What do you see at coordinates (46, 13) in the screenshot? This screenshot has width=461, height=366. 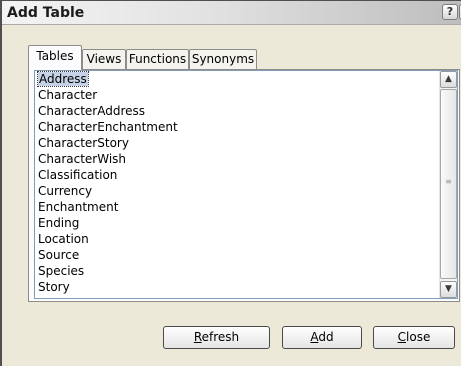 I see `dialog-title: Add Table` at bounding box center [46, 13].